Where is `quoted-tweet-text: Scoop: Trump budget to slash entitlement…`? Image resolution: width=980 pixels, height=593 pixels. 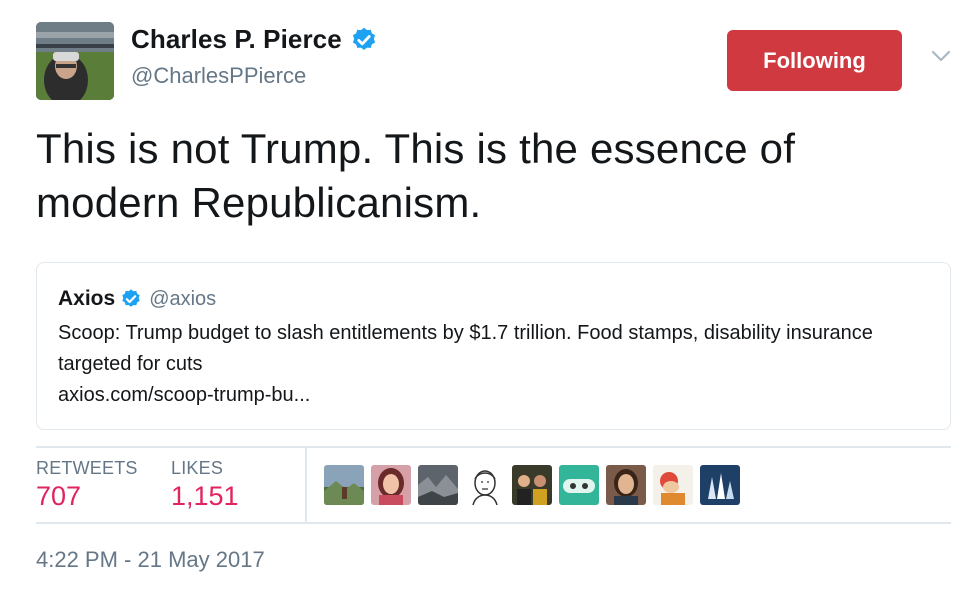
quoted-tweet-text: Scoop: Trump budget to slash entitlement… is located at coordinates (465, 348).